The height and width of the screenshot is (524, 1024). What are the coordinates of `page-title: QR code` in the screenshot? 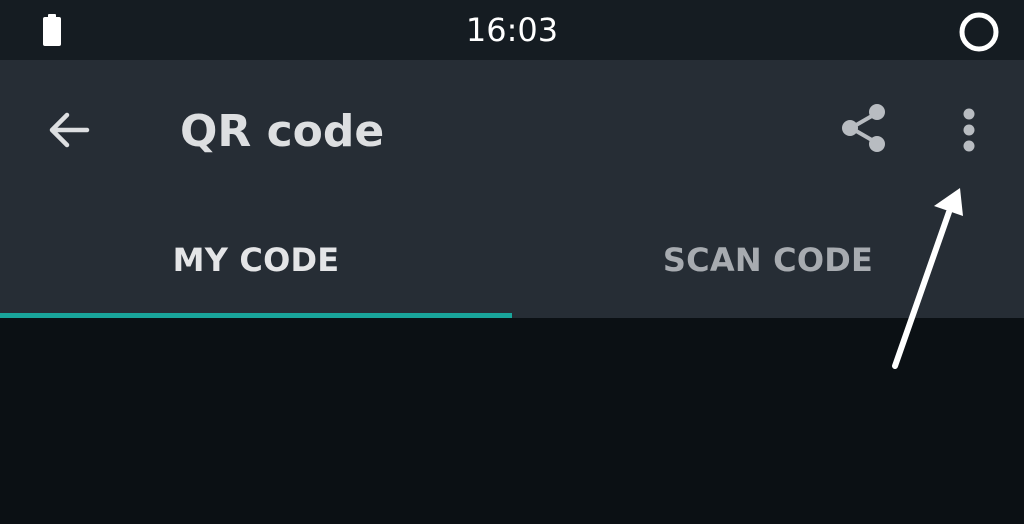 It's located at (282, 131).